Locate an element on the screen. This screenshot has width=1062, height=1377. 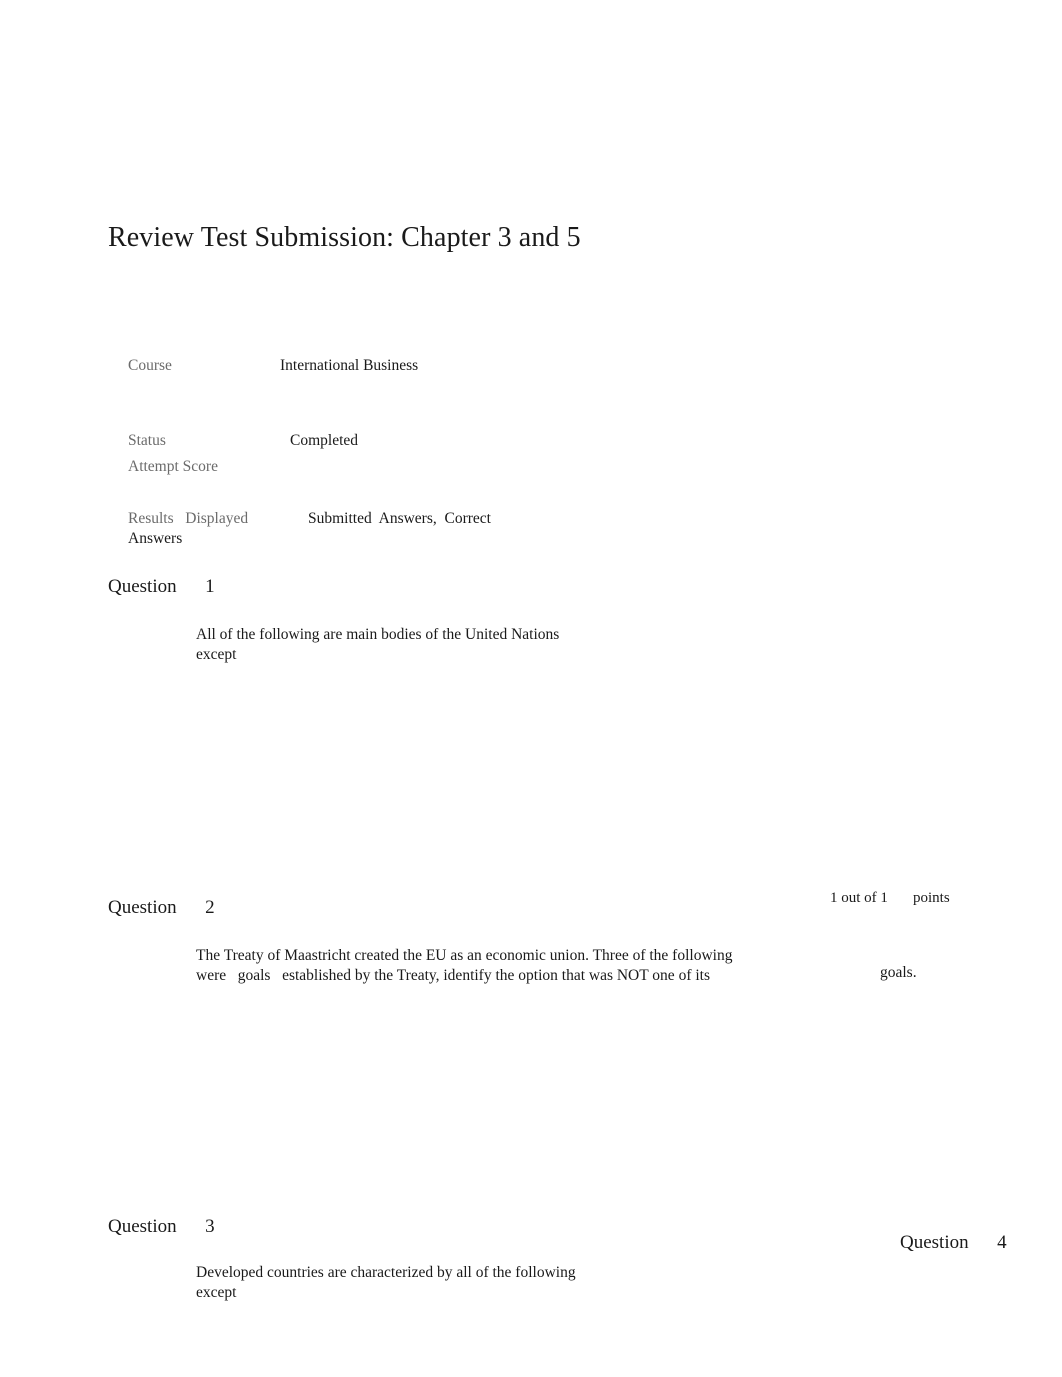
metadata-label-results-displayed: Results Displayed is located at coordinates (188, 518).